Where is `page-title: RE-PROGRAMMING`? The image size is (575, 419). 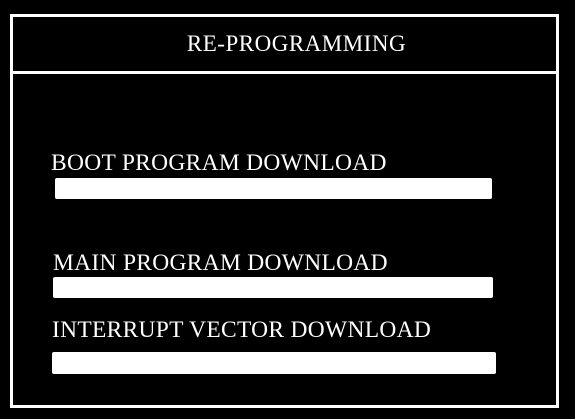 page-title: RE-PROGRAMMING is located at coordinates (296, 43).